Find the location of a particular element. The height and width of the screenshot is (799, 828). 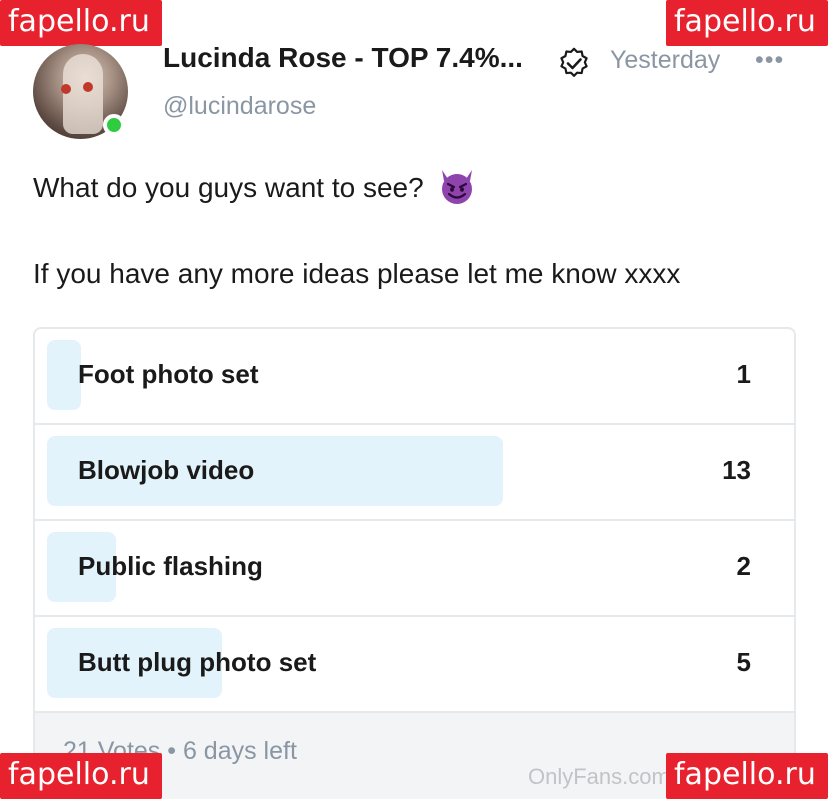

poll-option-label: Butt plug photo set is located at coordinates (197, 662).